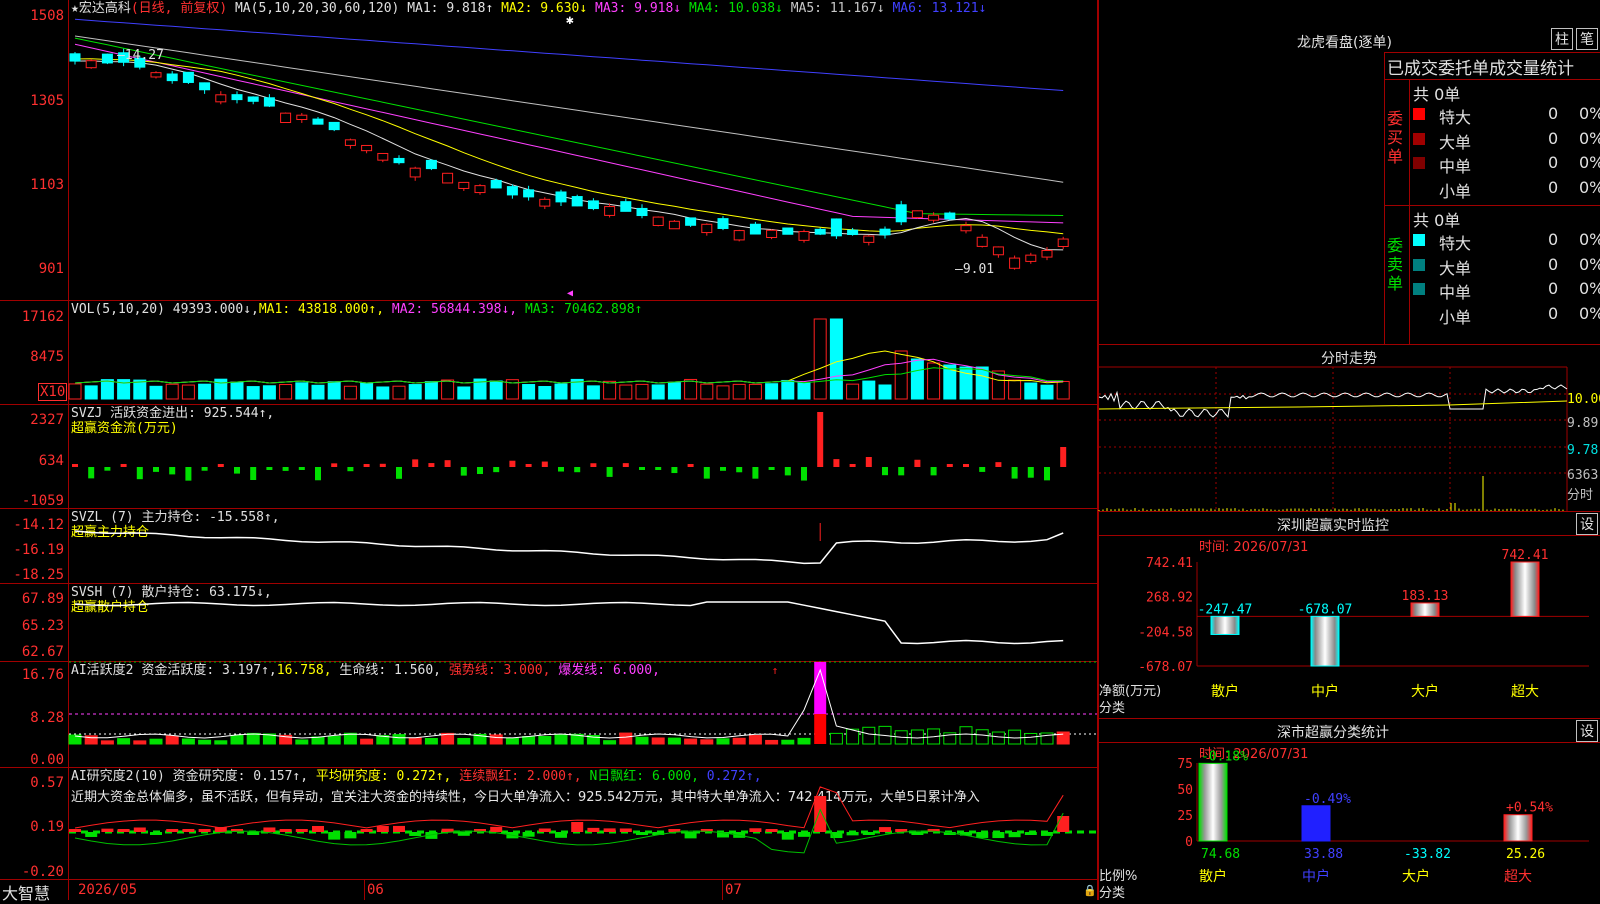 The height and width of the screenshot is (904, 1600). What do you see at coordinates (1562, 39) in the screenshot?
I see `bar-mode-button: 柱` at bounding box center [1562, 39].